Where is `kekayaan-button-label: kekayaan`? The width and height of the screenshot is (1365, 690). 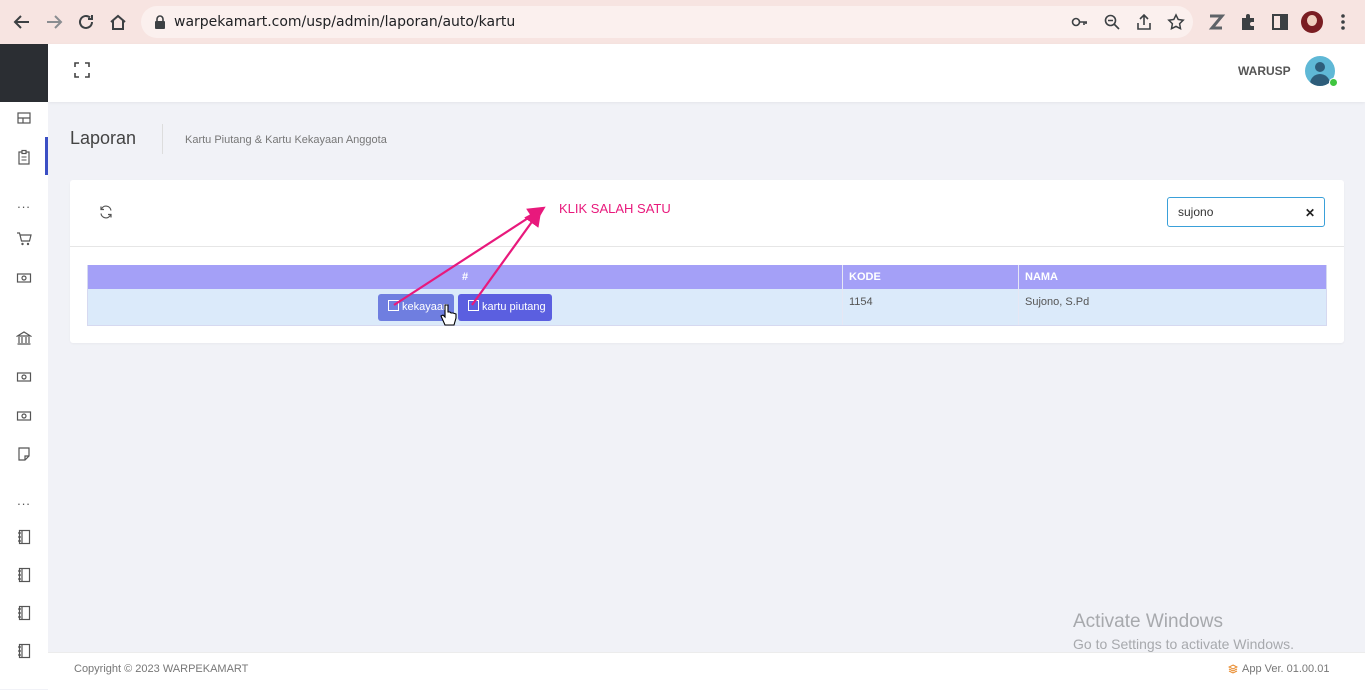 kekayaan-button-label: kekayaan is located at coordinates (426, 307).